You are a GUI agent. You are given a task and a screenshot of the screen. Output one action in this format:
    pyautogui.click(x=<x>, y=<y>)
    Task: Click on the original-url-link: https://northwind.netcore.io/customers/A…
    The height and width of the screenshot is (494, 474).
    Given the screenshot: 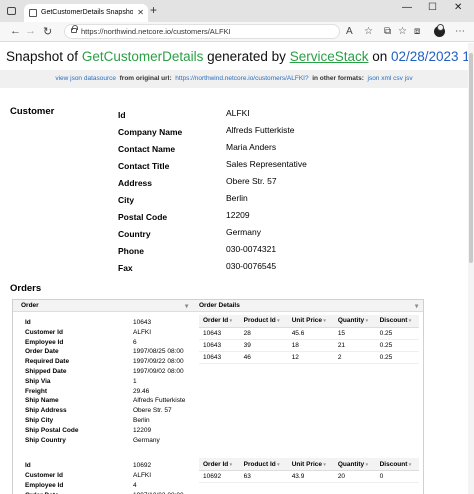 What is the action you would take?
    pyautogui.click(x=241, y=78)
    